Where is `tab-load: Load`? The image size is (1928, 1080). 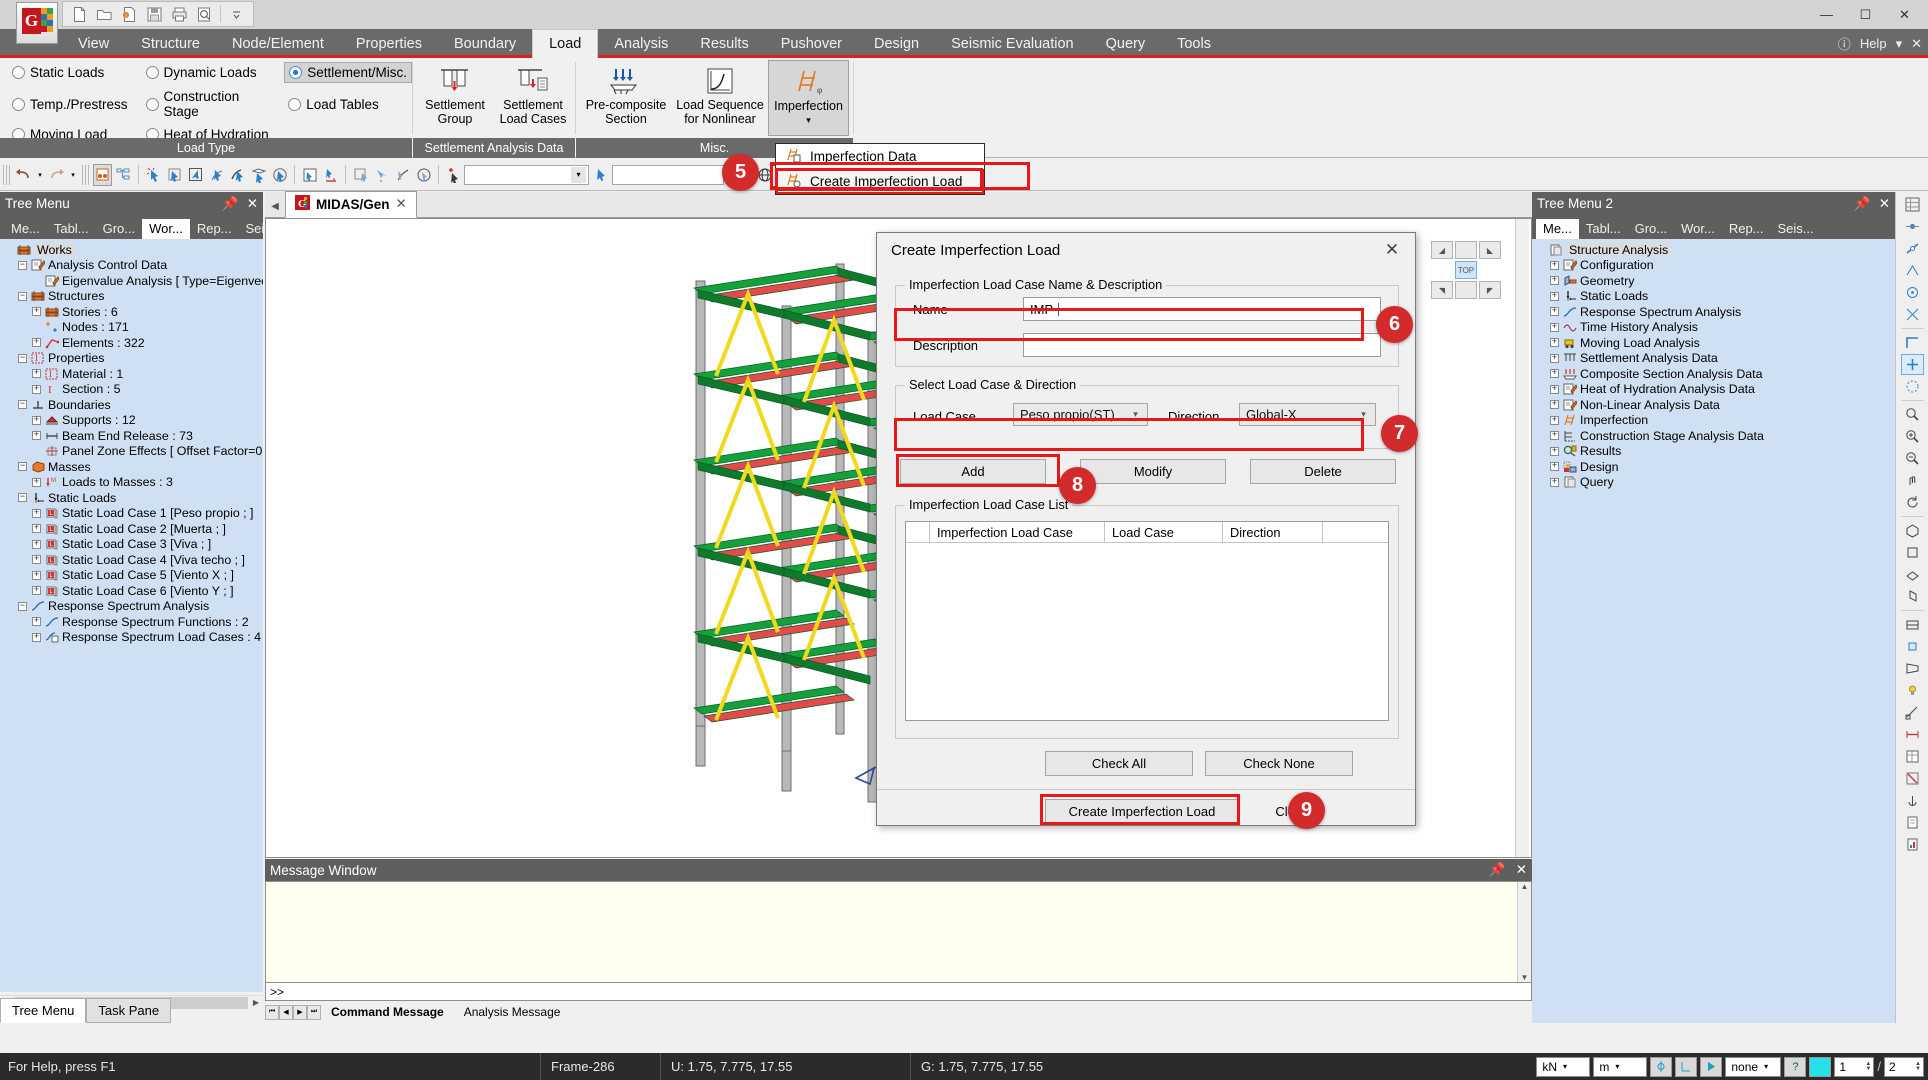
tab-load: Load is located at coordinates (565, 43).